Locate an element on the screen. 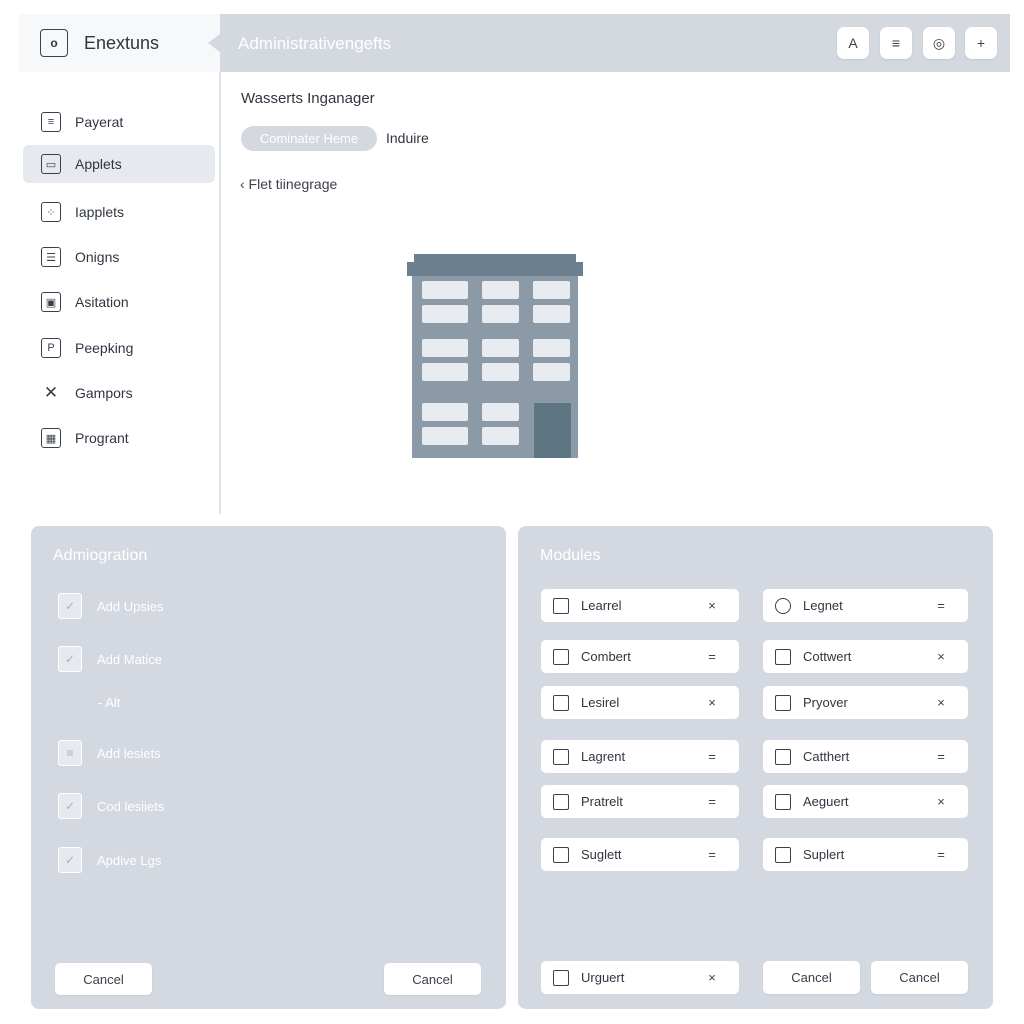 The image size is (1024, 1024). sidebar-item-label: Iapplets is located at coordinates (100, 212).